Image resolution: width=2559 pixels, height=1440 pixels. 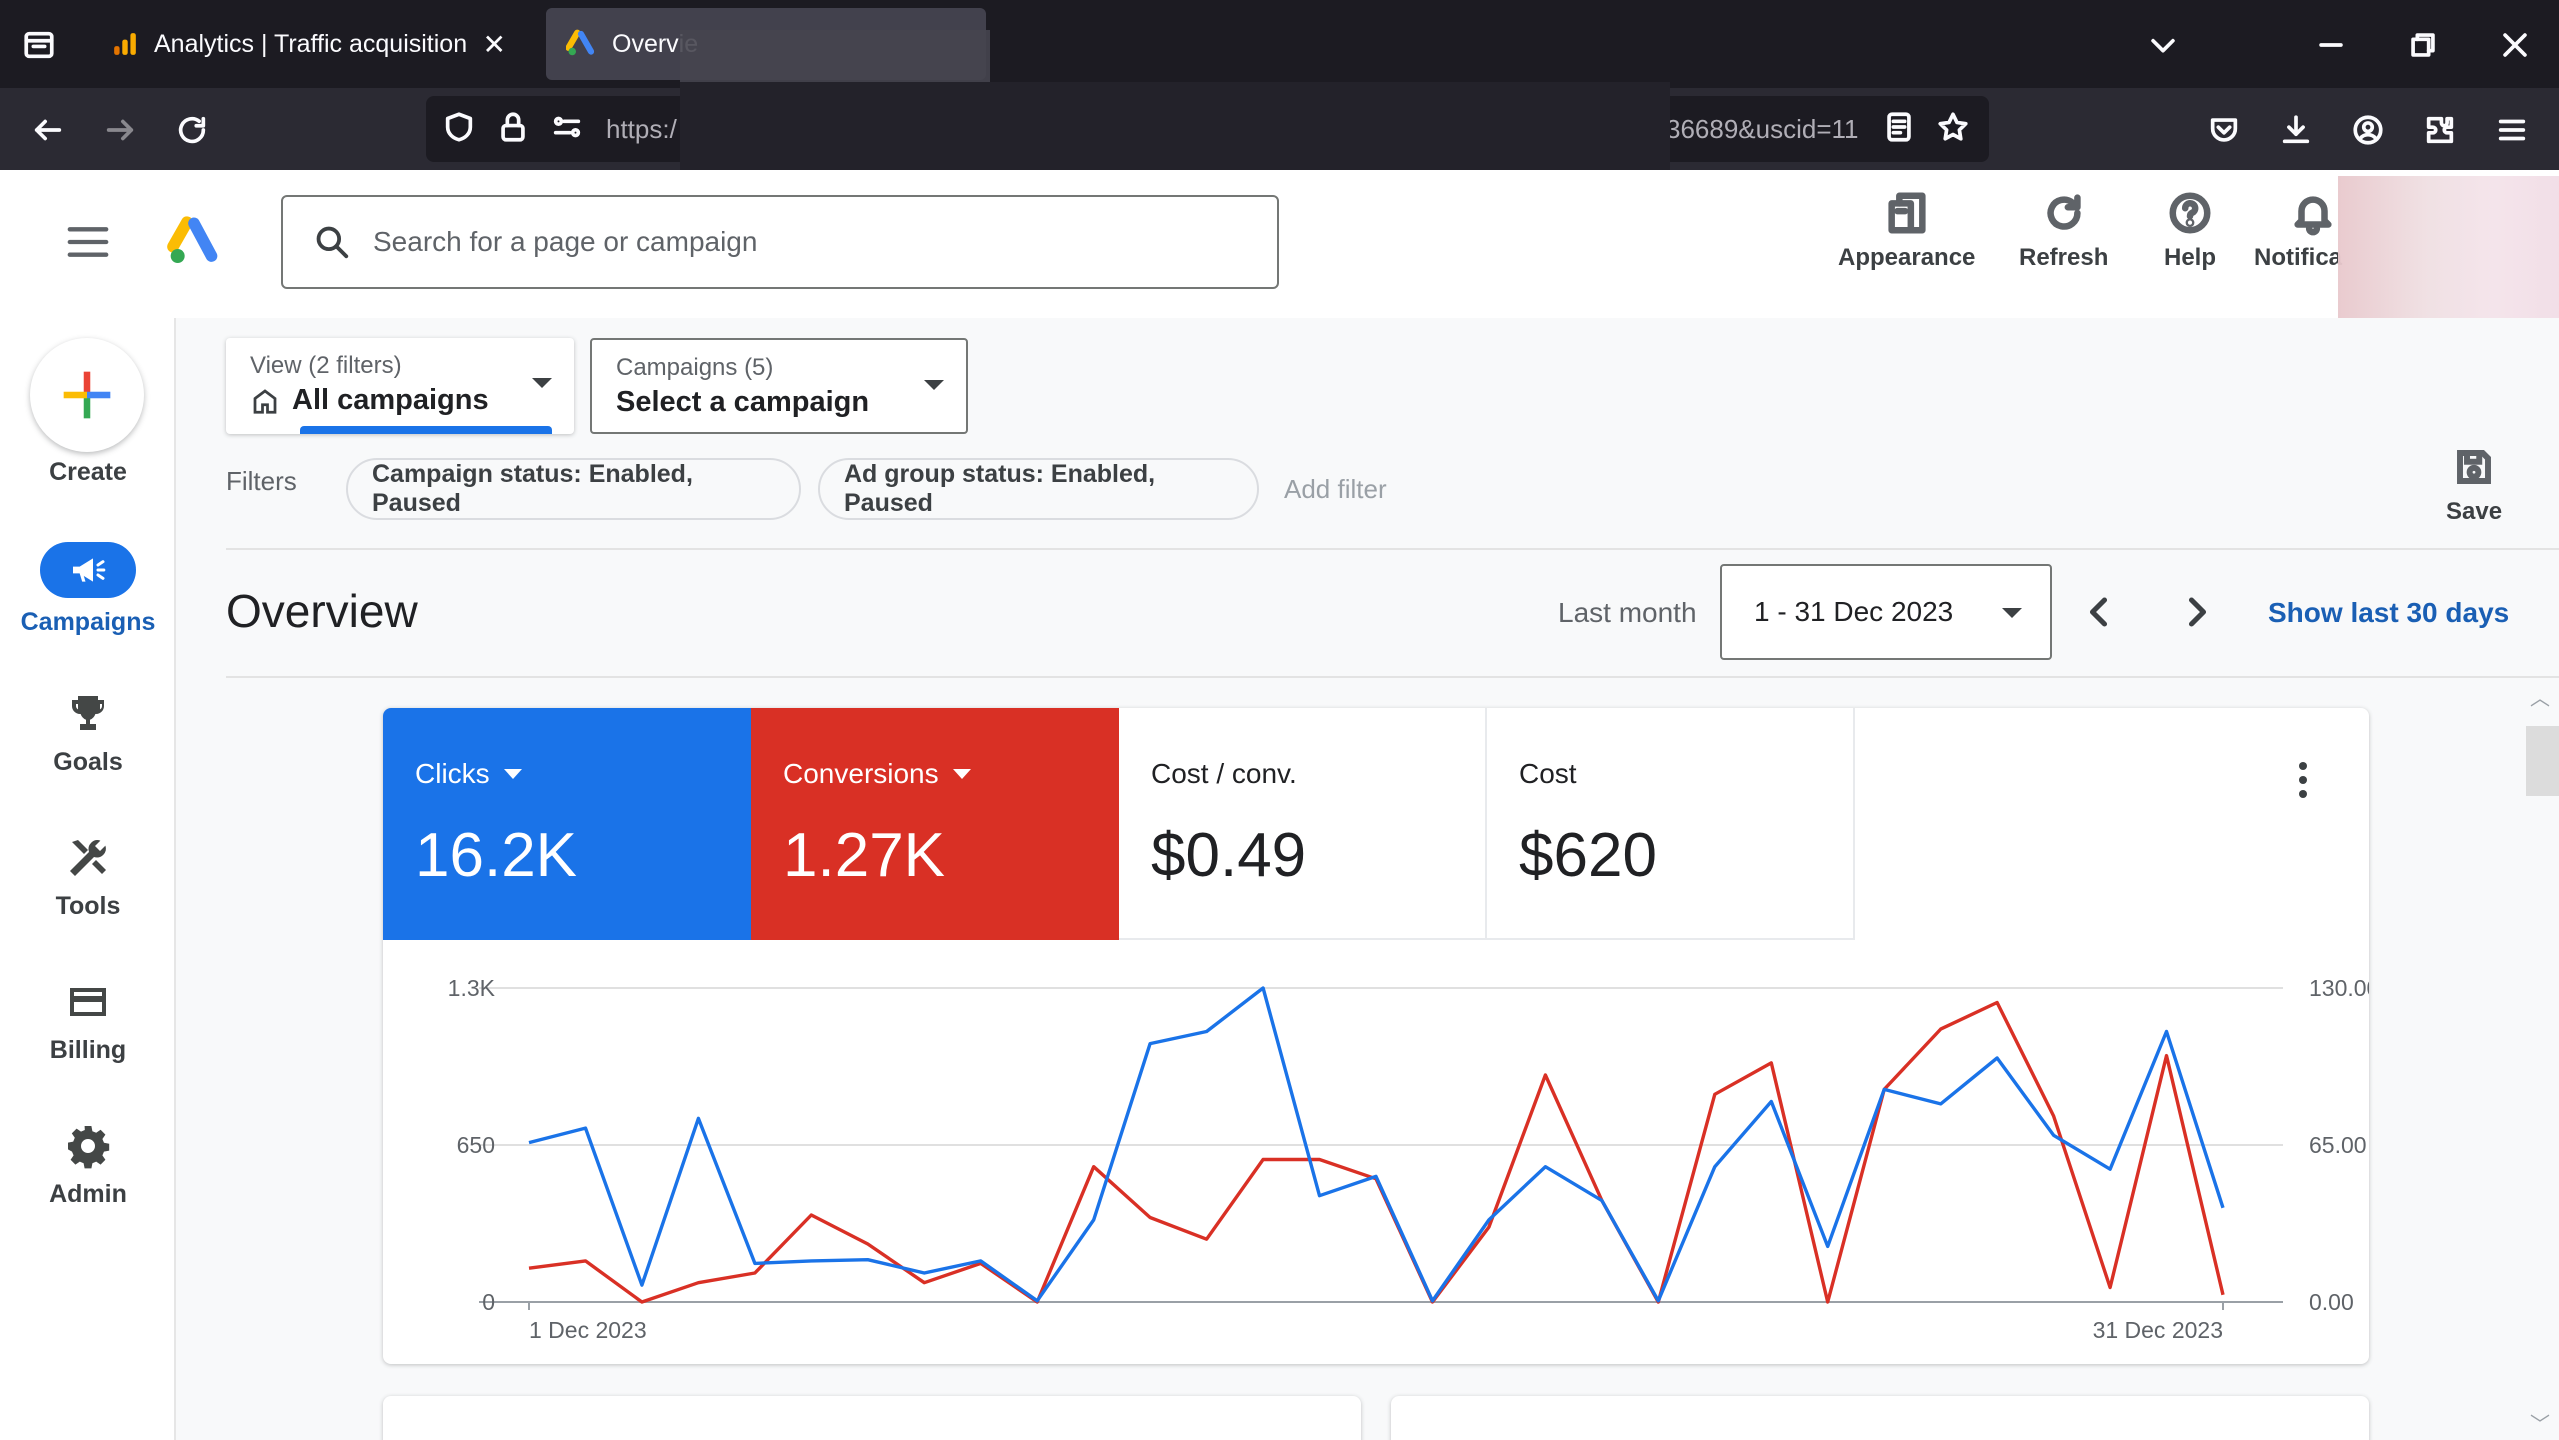 I want to click on search-input: Search for a page or campaign, so click(x=780, y=242).